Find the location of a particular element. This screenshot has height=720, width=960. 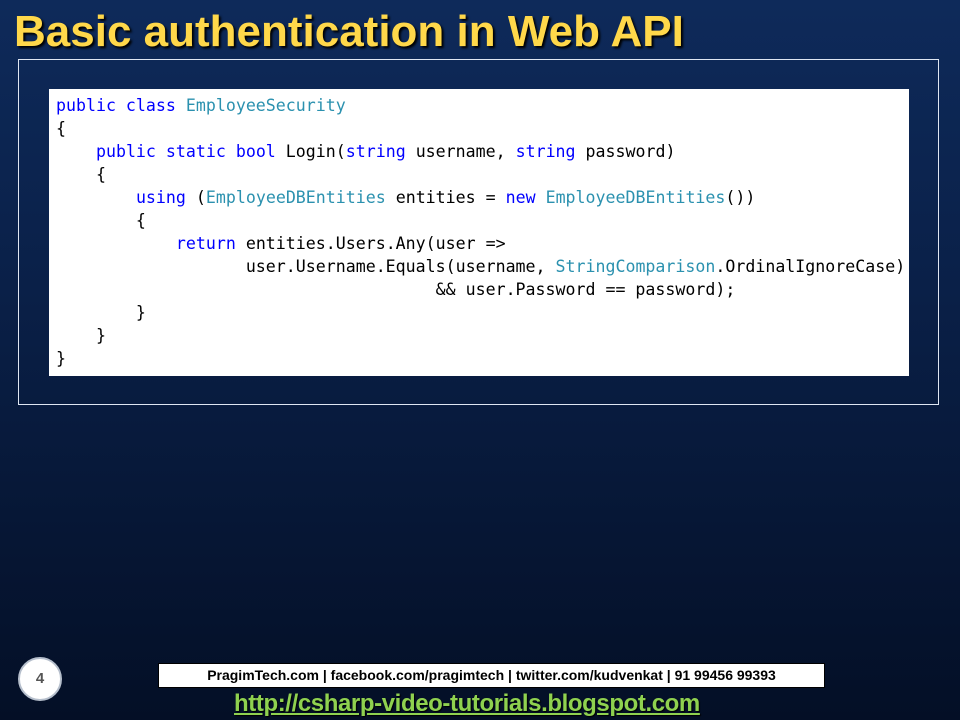

code-line: && user.Password == password); is located at coordinates (482, 289).